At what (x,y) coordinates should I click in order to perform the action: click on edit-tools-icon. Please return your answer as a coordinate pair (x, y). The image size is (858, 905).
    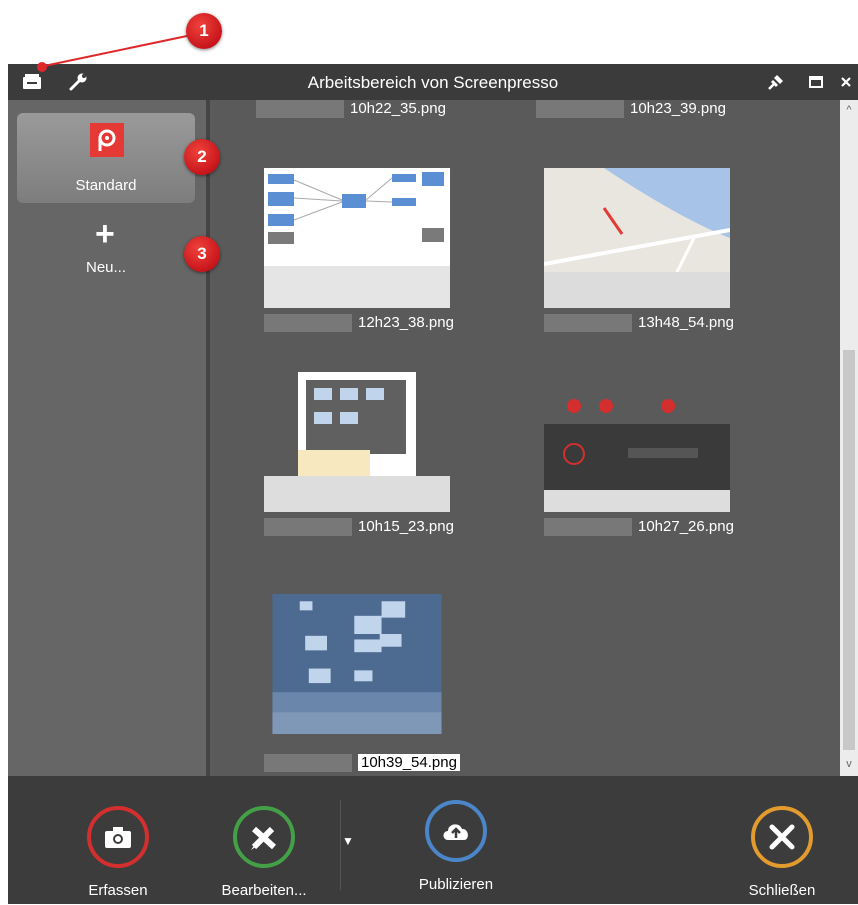
    Looking at the image, I should click on (264, 837).